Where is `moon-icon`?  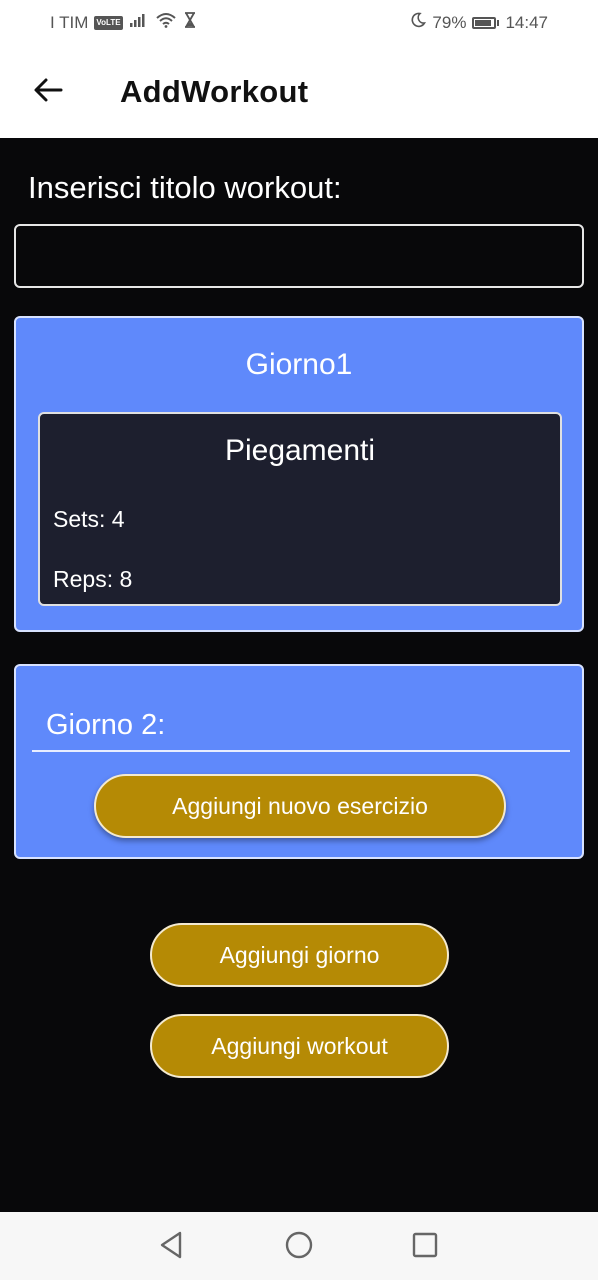 moon-icon is located at coordinates (418, 22).